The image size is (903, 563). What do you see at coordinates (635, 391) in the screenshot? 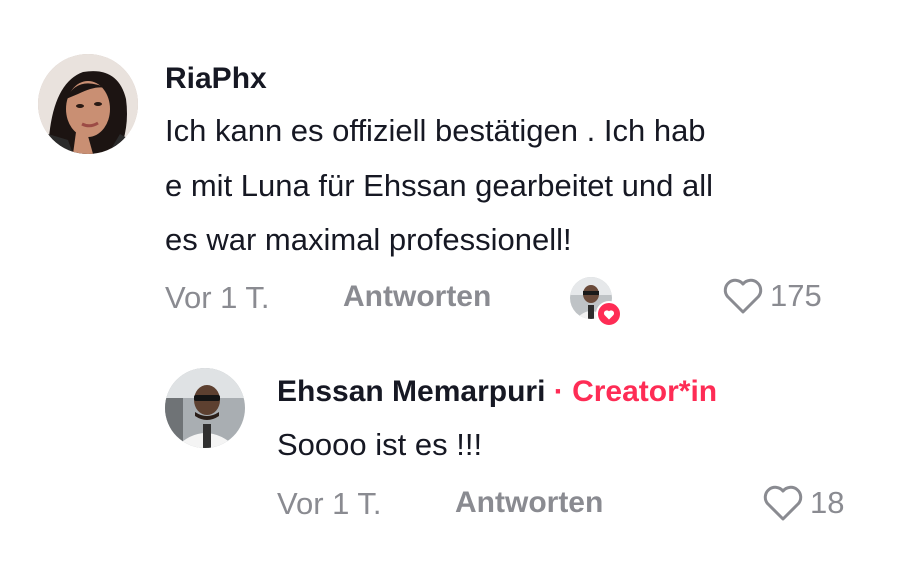
I see `creator-badge: · Creator*in` at bounding box center [635, 391].